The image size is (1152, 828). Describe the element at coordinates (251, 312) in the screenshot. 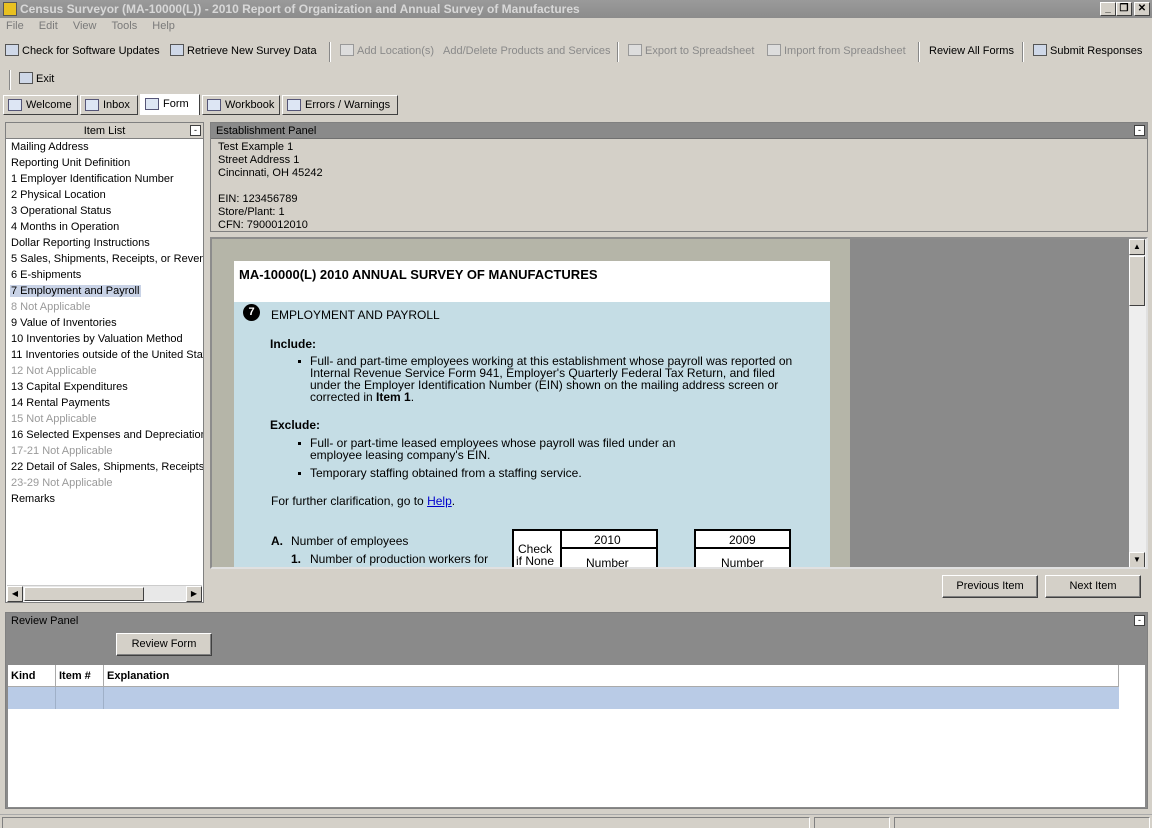

I see `section-number-badge: 7` at that location.